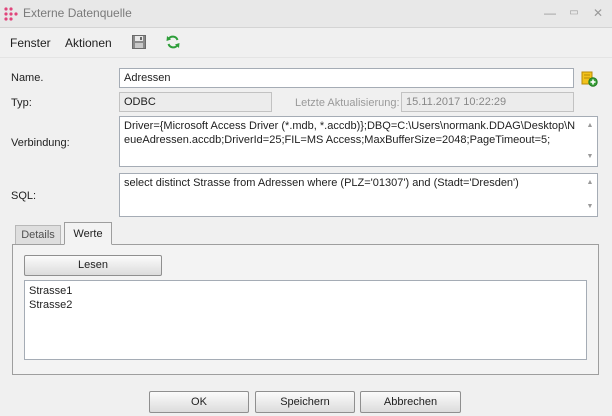 The width and height of the screenshot is (612, 416). I want to click on window-title: Externe Datenquelle, so click(77, 13).